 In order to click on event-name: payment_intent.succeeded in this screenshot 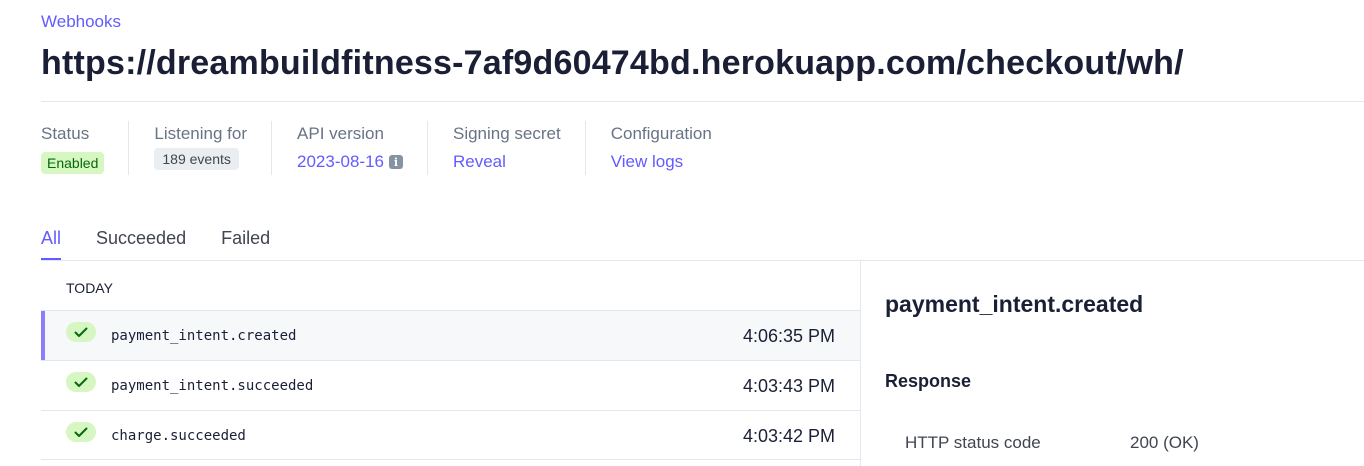, I will do `click(212, 386)`.